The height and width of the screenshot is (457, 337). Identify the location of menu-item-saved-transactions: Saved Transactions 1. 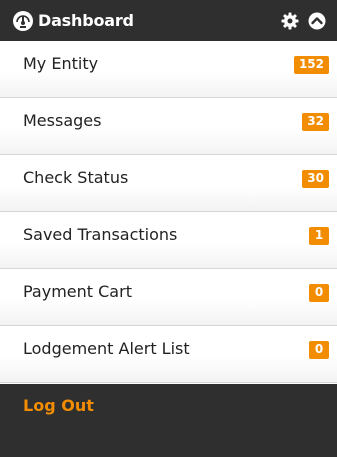
(168, 240).